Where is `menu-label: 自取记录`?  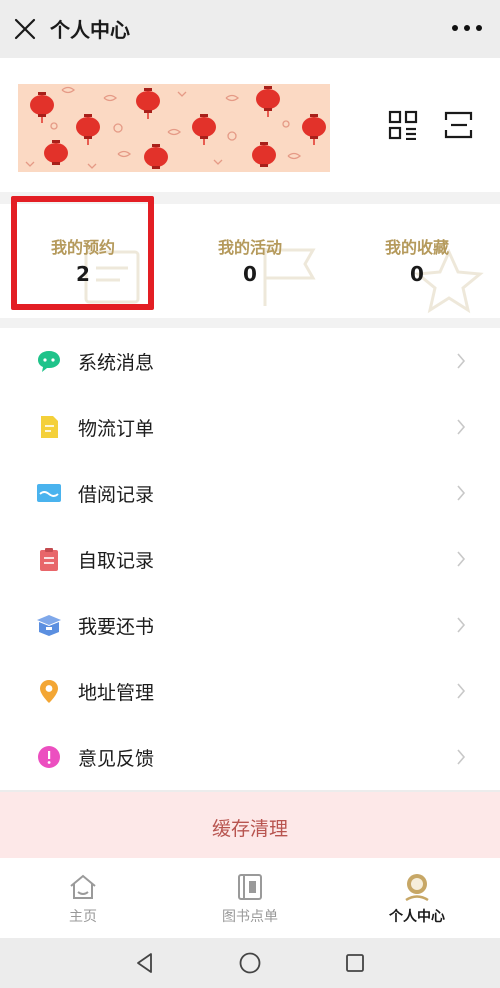
menu-label: 自取记录 is located at coordinates (116, 561).